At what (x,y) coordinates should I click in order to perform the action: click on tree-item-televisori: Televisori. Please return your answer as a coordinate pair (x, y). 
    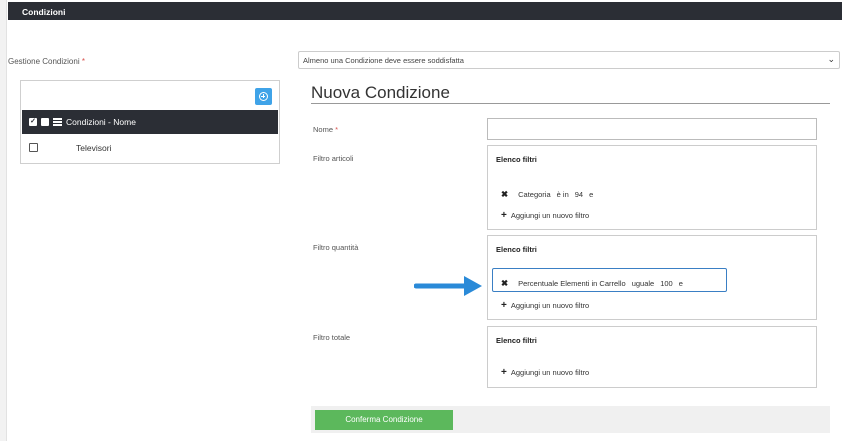
    Looking at the image, I should click on (150, 150).